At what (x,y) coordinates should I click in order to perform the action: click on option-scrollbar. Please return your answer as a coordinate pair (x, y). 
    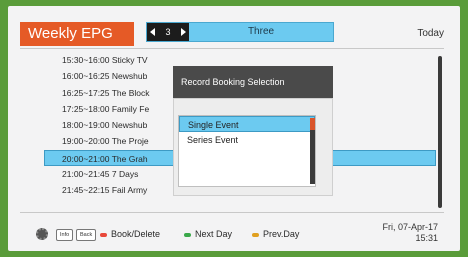
    Looking at the image, I should click on (312, 151).